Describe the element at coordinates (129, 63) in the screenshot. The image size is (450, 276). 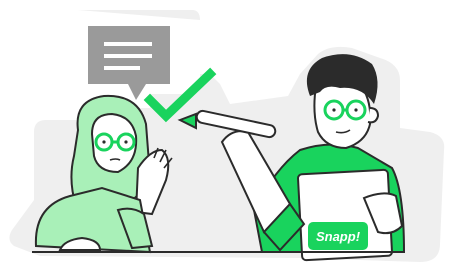
I see `speech-bubble` at that location.